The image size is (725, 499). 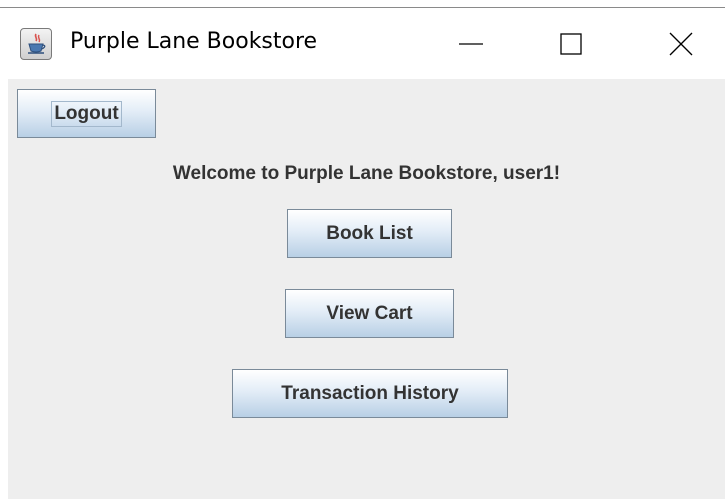 I want to click on welcome-message: Welcome to Purple Lane Bookstore, user1!, so click(x=366, y=173).